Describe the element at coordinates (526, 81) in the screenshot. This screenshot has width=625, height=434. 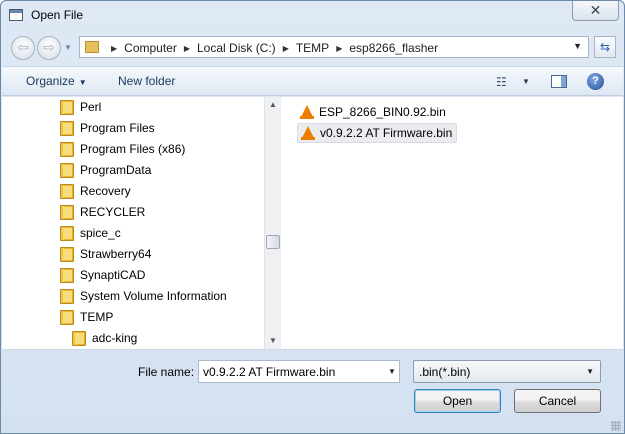
I see `view-options-dropdown-icon: ▼` at that location.